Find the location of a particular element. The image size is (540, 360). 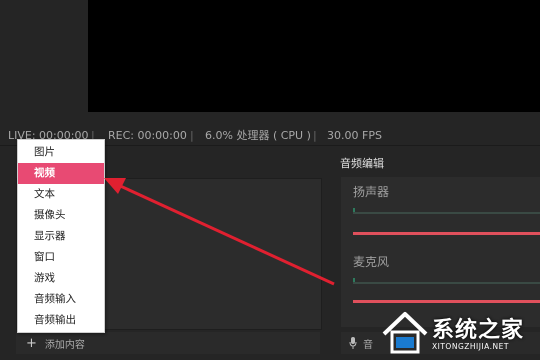

menu-item-game: 游戏 is located at coordinates (61, 278).